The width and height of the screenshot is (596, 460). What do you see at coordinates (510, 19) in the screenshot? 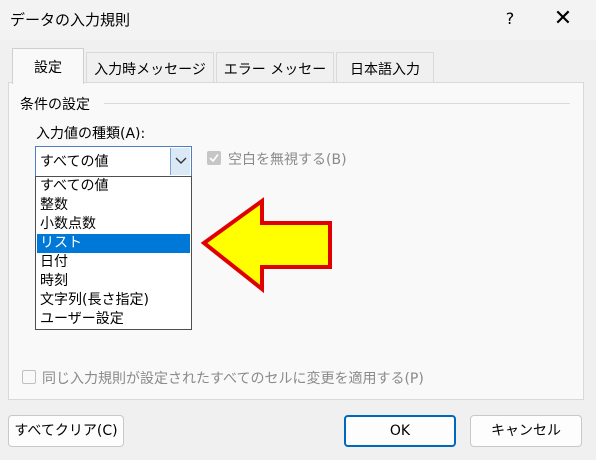
I see `help-button: ?` at bounding box center [510, 19].